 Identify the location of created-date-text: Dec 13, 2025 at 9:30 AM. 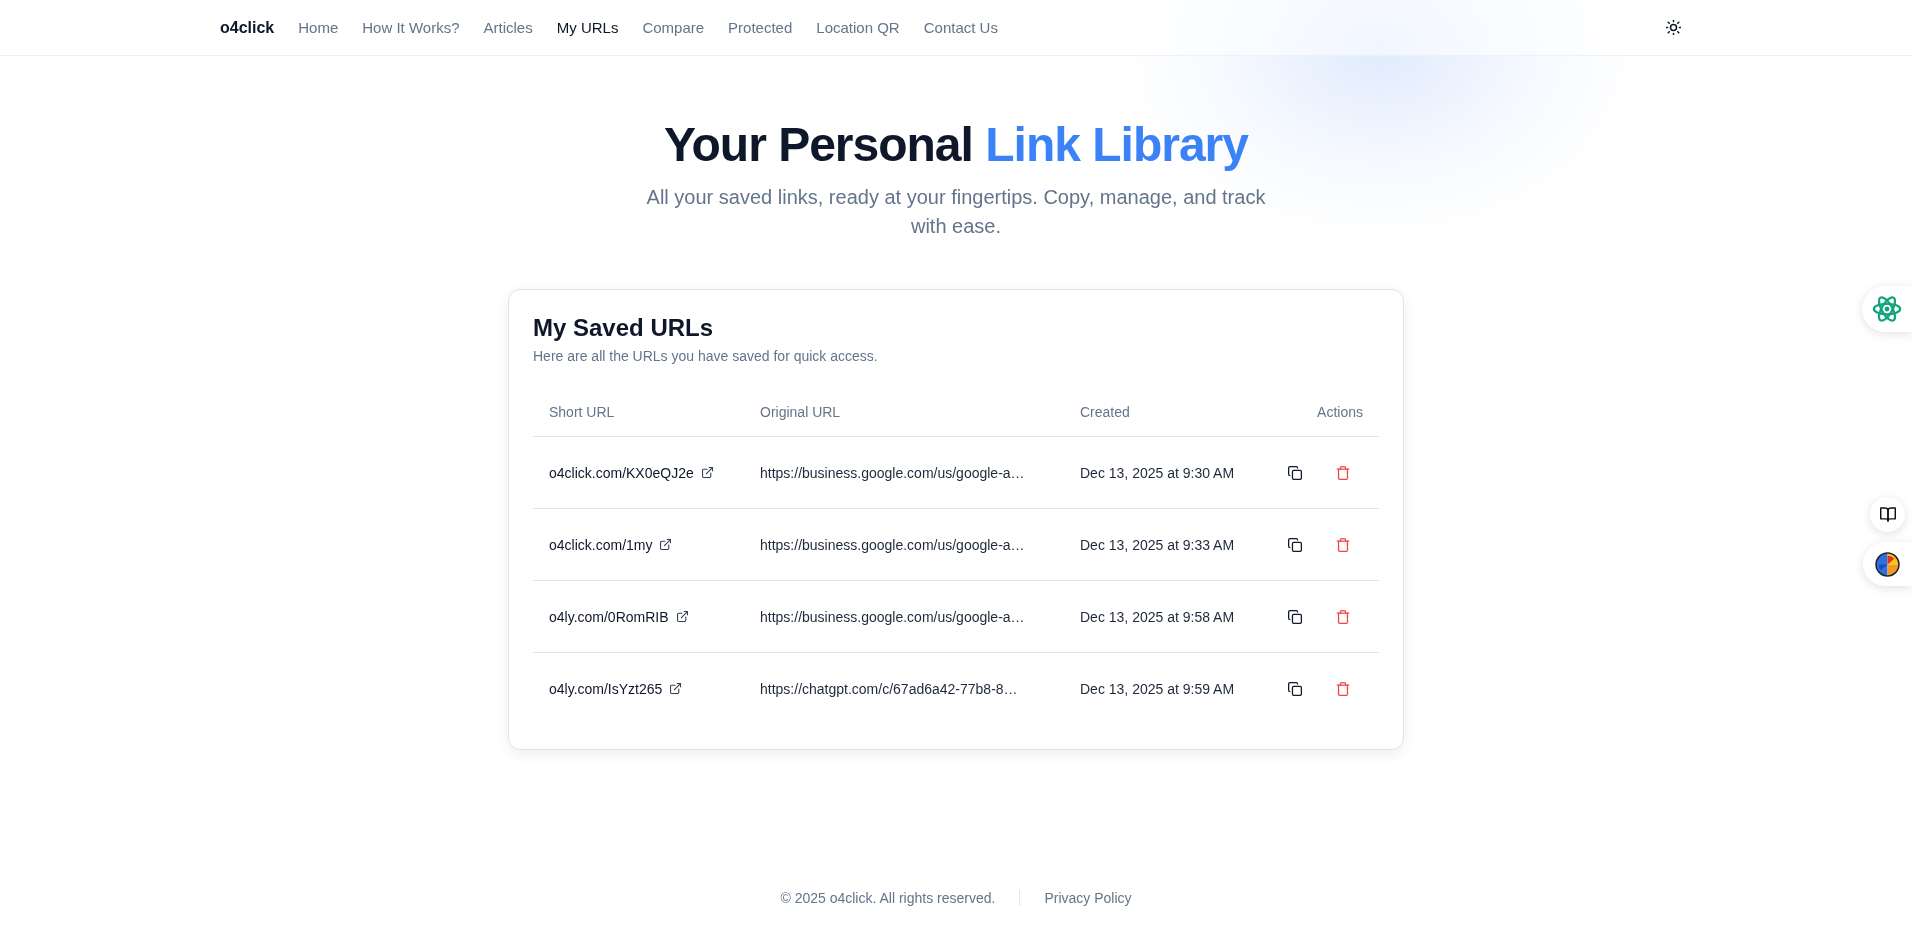
(1157, 472).